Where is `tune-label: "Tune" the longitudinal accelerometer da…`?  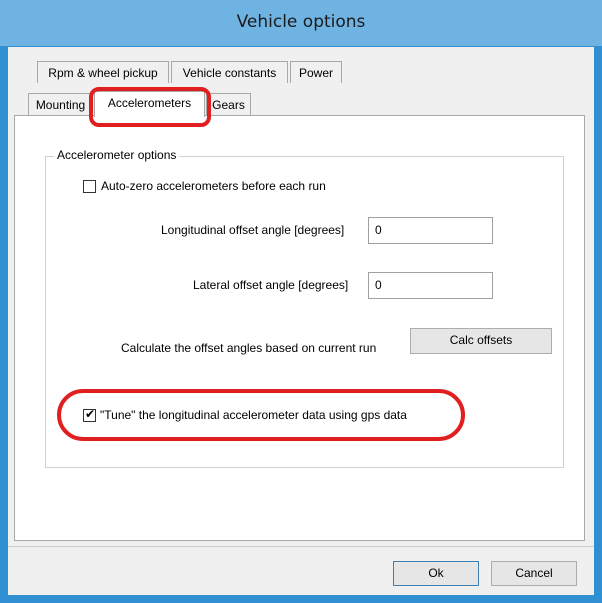 tune-label: "Tune" the longitudinal accelerometer da… is located at coordinates (253, 415).